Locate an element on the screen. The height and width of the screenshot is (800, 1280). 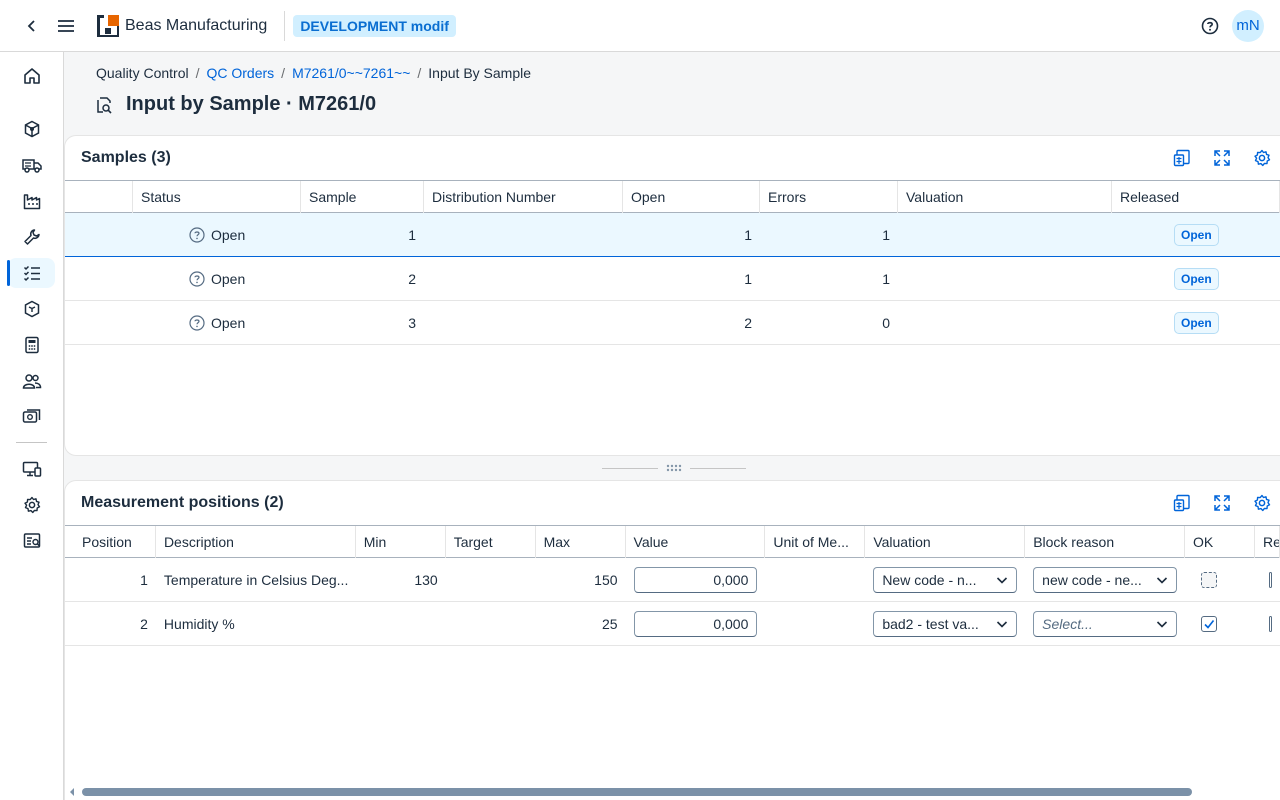
column-header-distribution-number: Distribution Number is located at coordinates (523, 197).